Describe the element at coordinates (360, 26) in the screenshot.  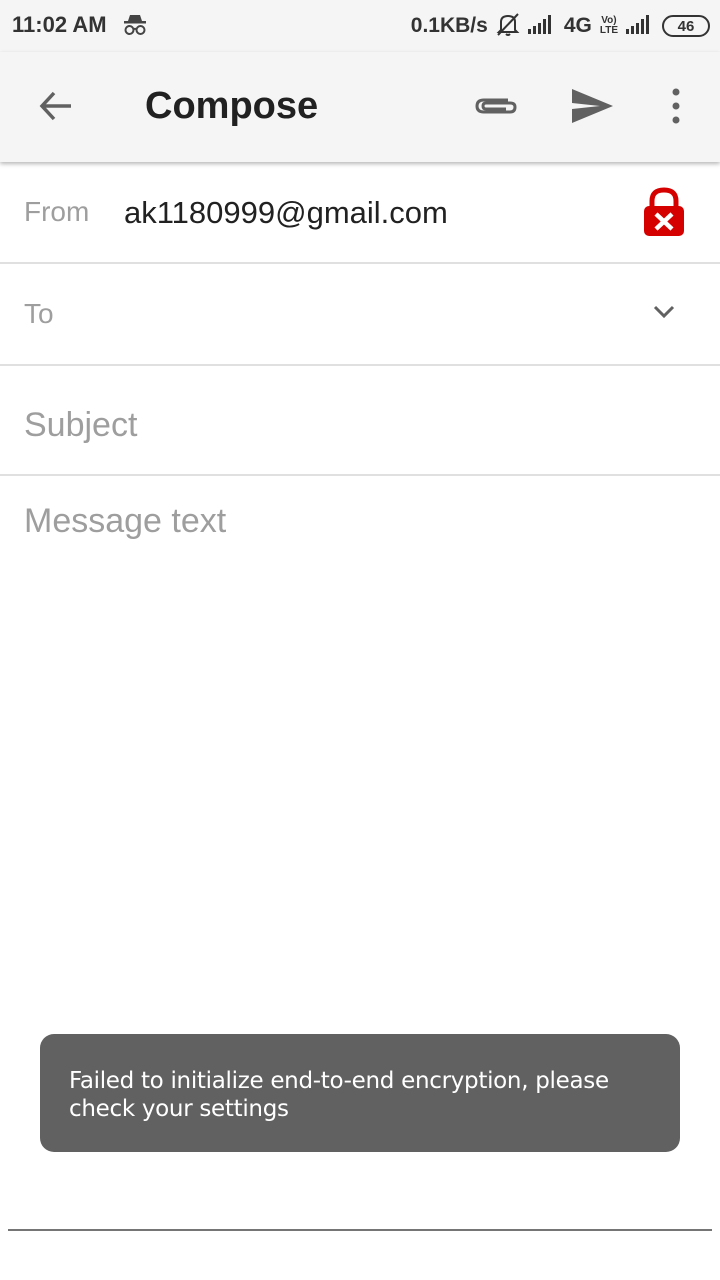
I see `status-bar: 11:02 AM 0.1KB/s 4G Vo) LTE 46` at that location.